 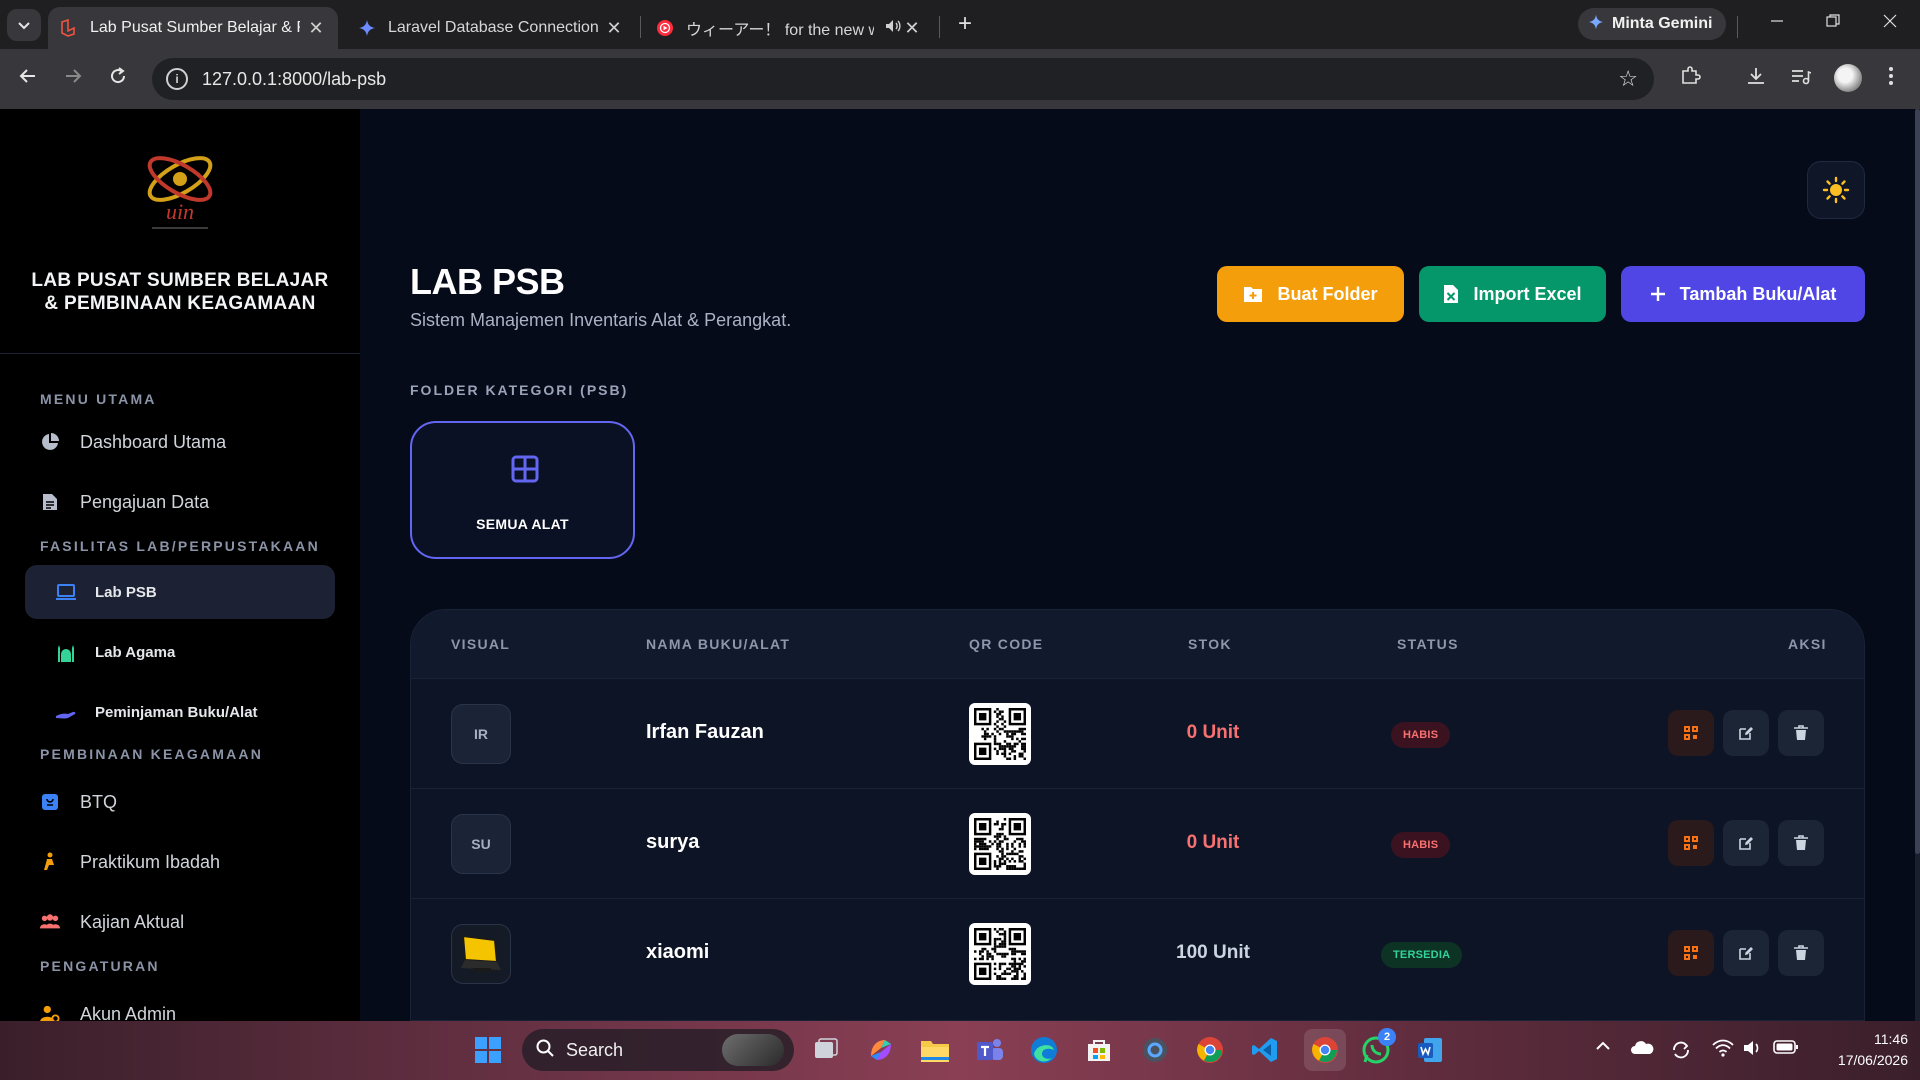 I want to click on add-item-button: Tambah Buku/Alat, so click(x=1743, y=294).